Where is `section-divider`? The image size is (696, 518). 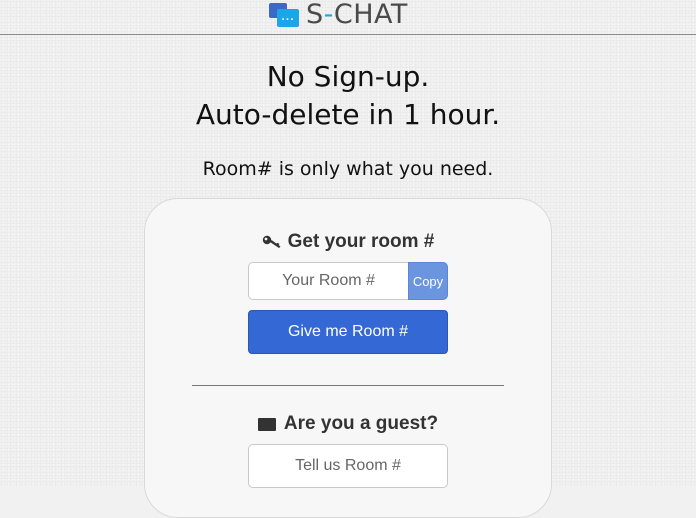 section-divider is located at coordinates (348, 385).